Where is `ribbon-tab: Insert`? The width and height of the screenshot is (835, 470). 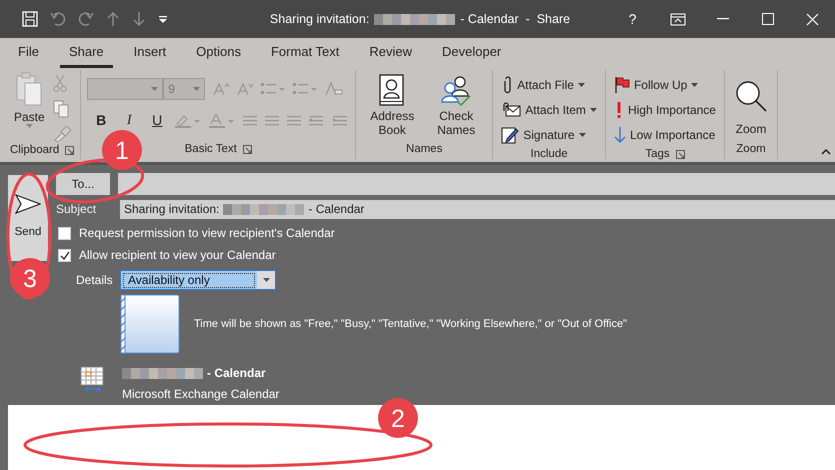
ribbon-tab: Insert is located at coordinates (150, 53).